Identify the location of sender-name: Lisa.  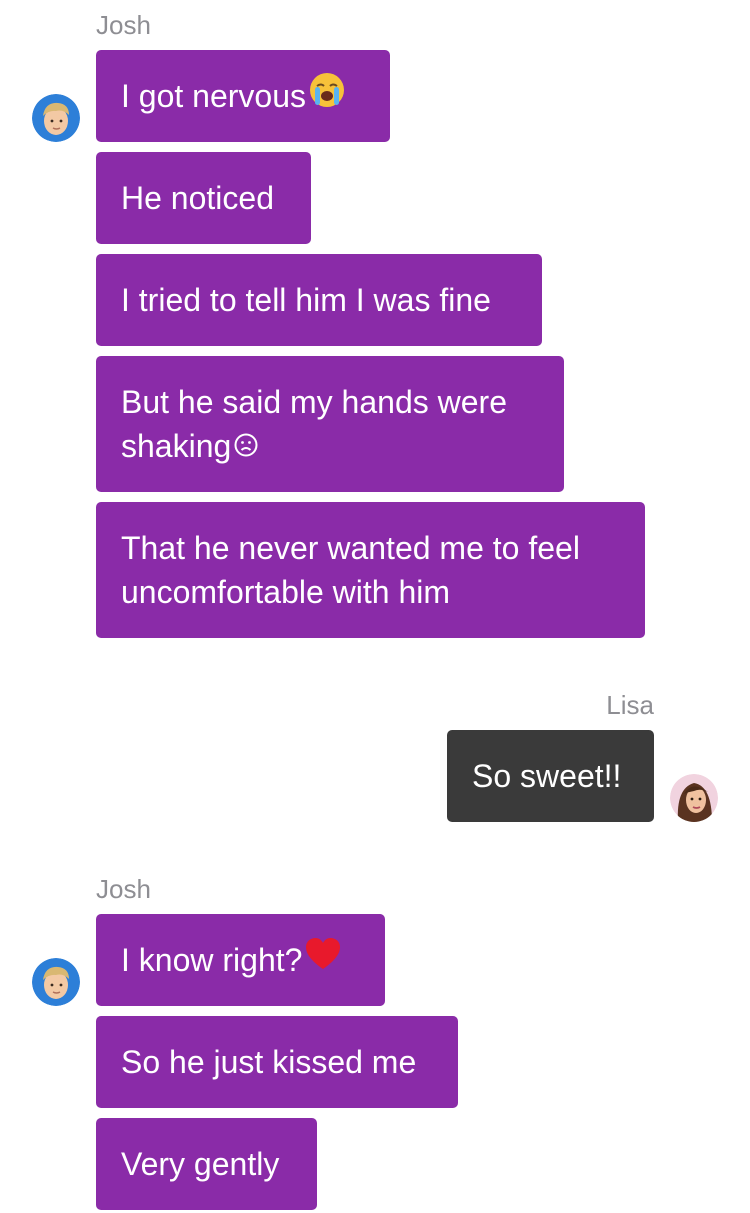
(630, 705).